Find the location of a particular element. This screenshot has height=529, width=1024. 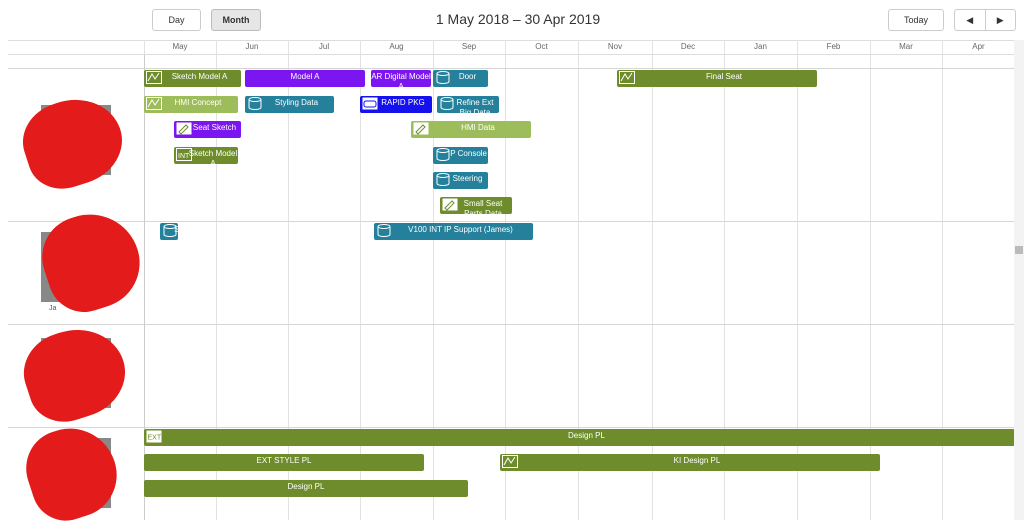

event-bar: Steering is located at coordinates (460, 180).